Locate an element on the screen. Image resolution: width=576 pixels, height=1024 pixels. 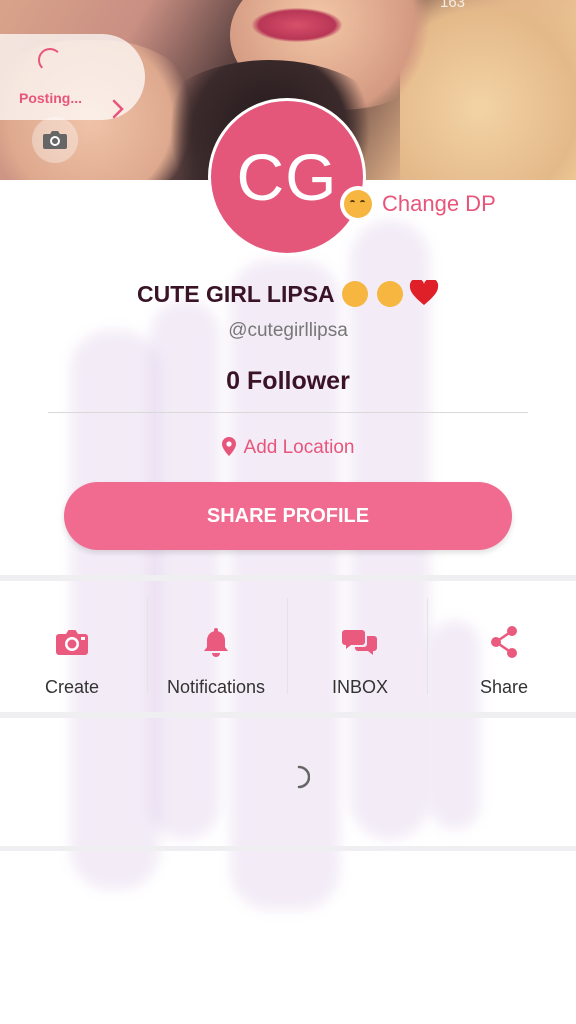
add-location-link: Add Location is located at coordinates (288, 448).